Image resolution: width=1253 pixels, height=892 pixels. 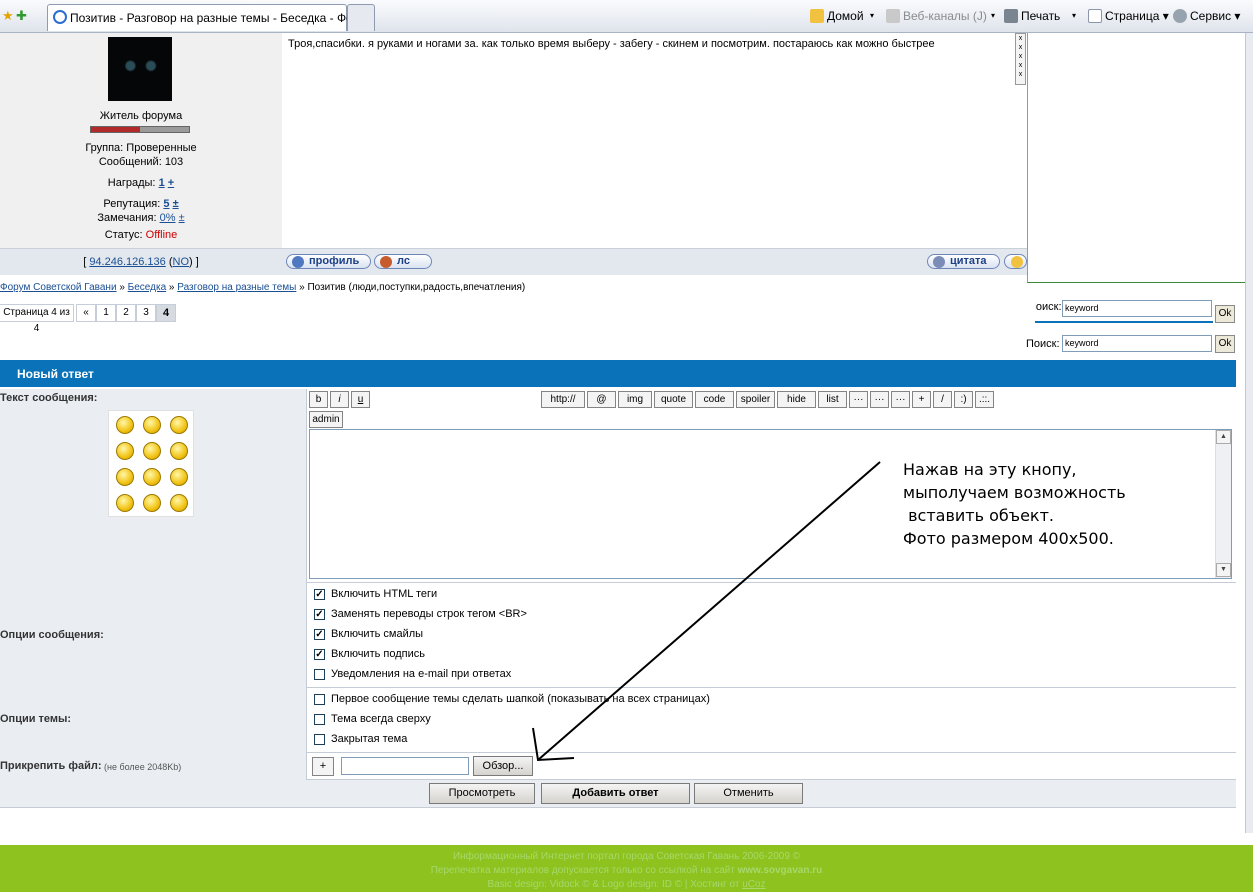 What do you see at coordinates (753, 884) in the screenshot?
I see `footer-host-link: uCoz` at bounding box center [753, 884].